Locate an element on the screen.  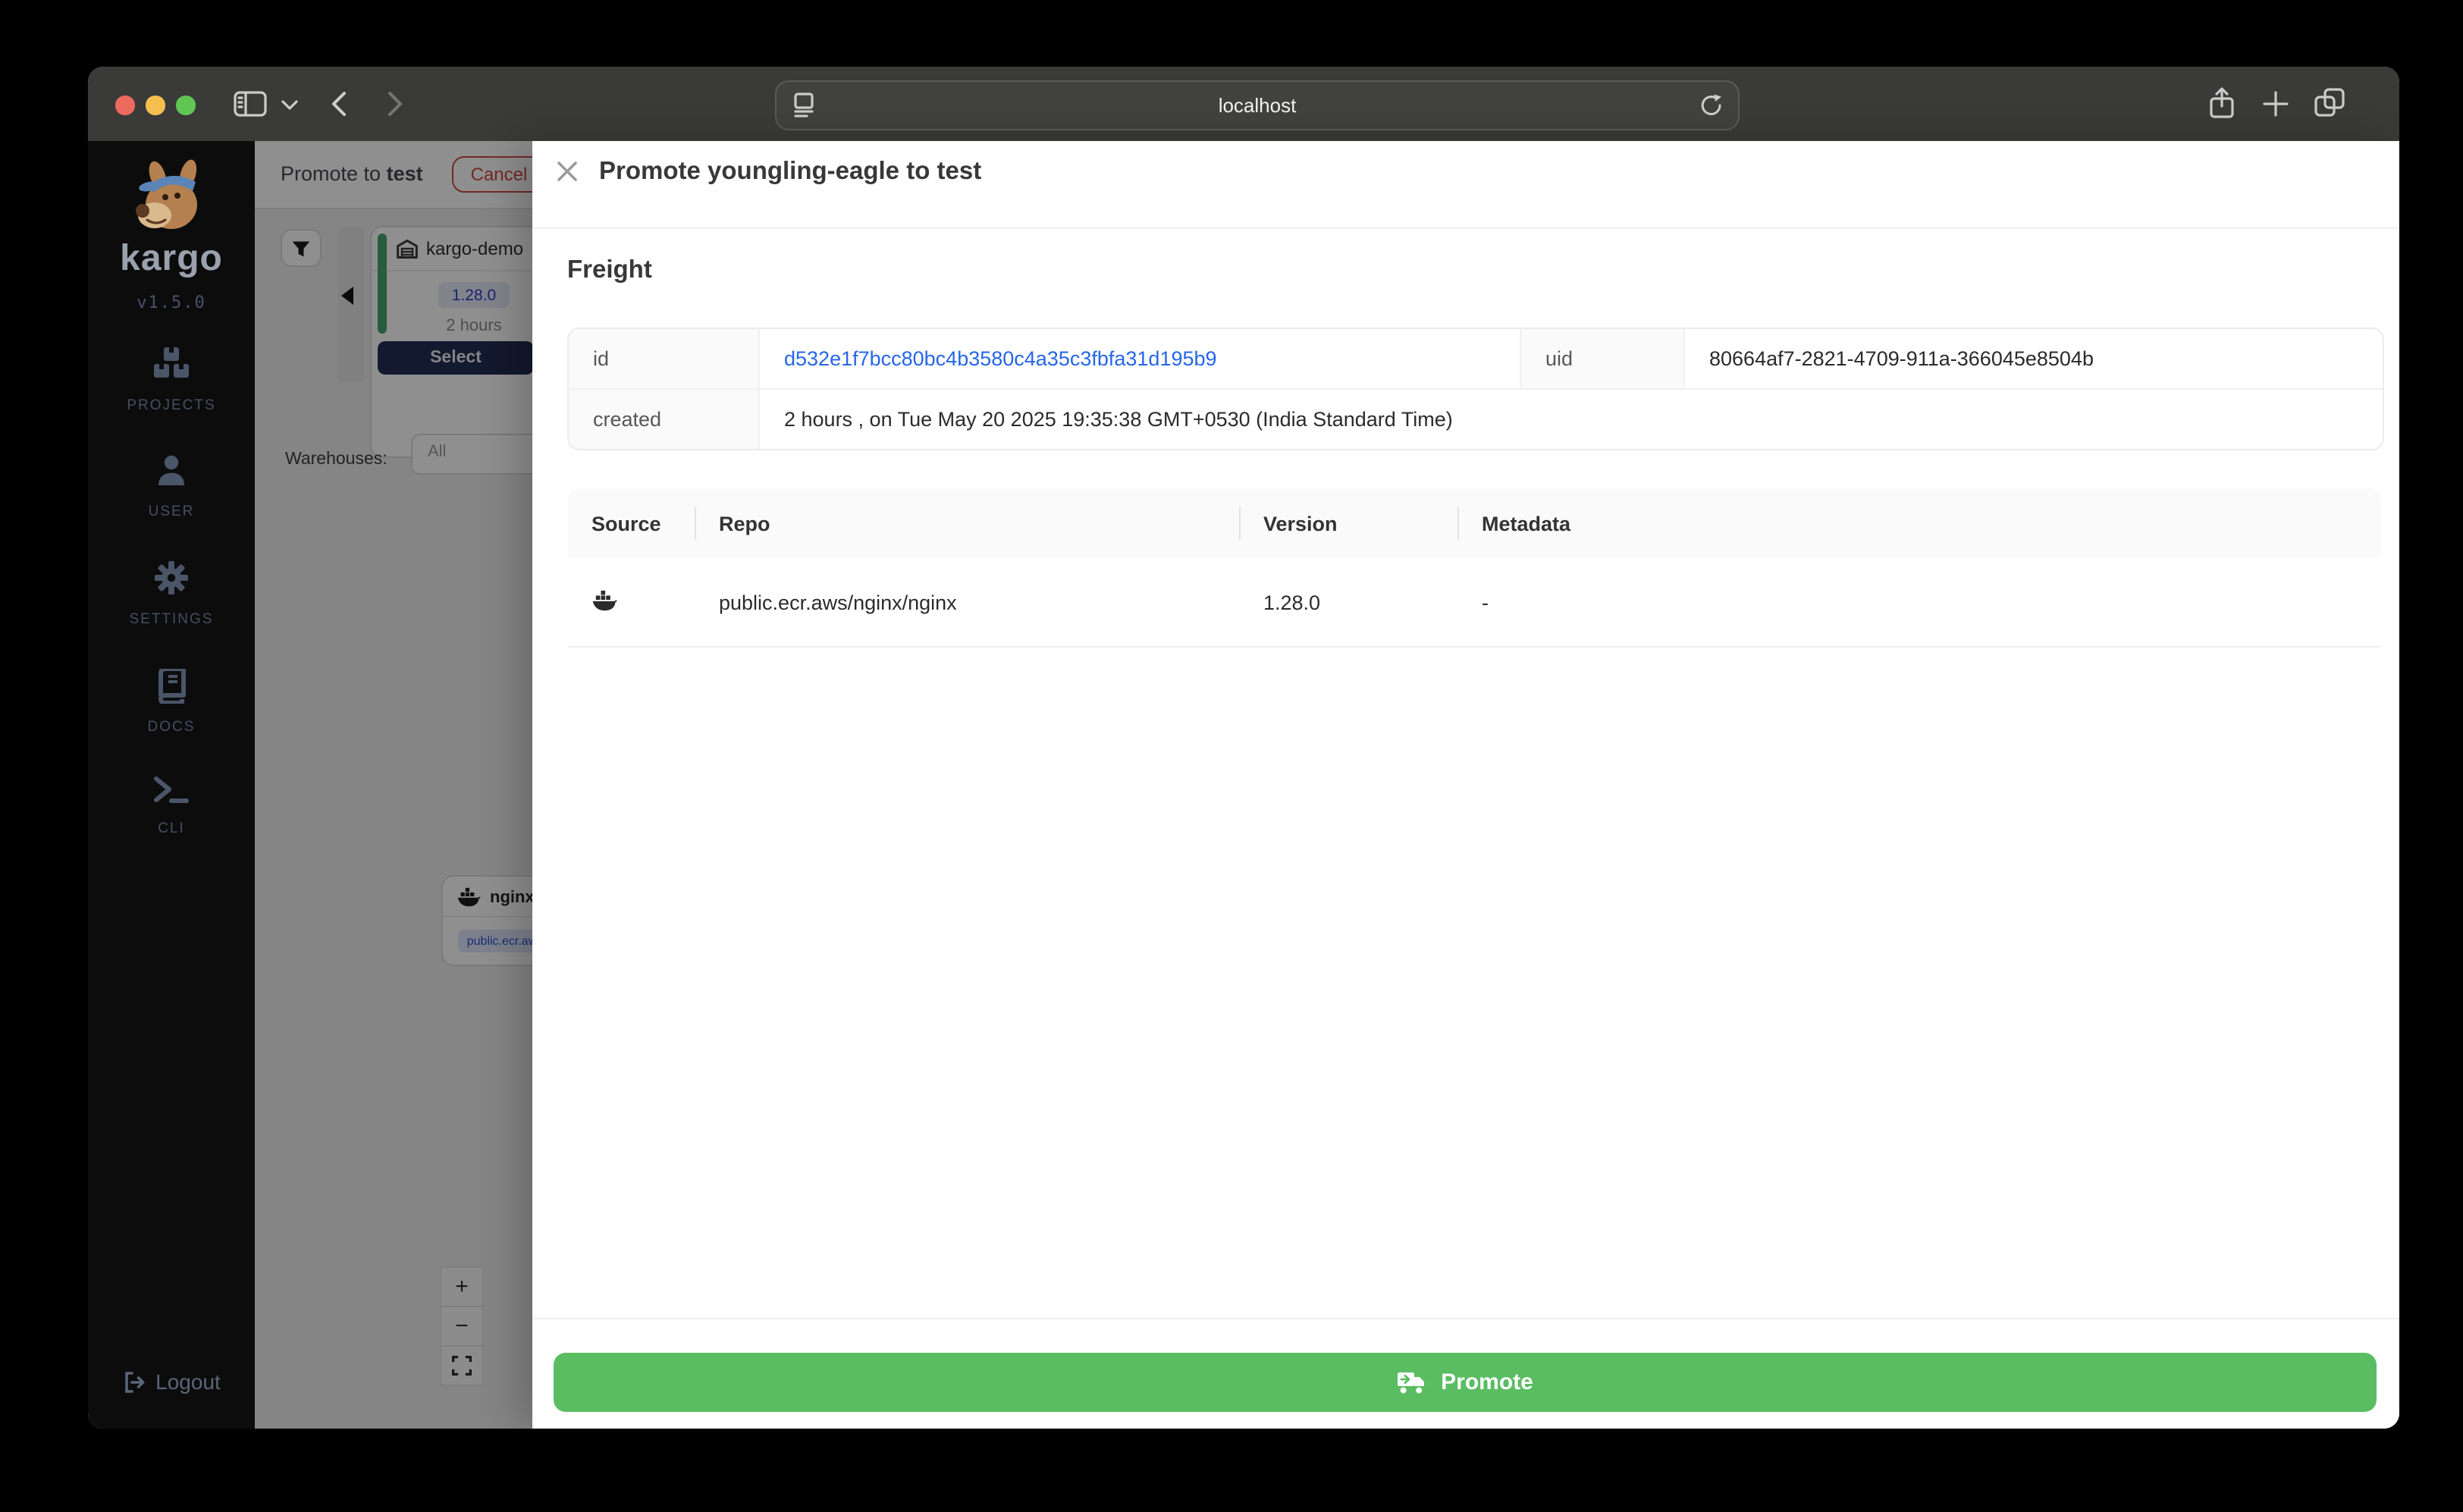
share-icon is located at coordinates (2222, 103).